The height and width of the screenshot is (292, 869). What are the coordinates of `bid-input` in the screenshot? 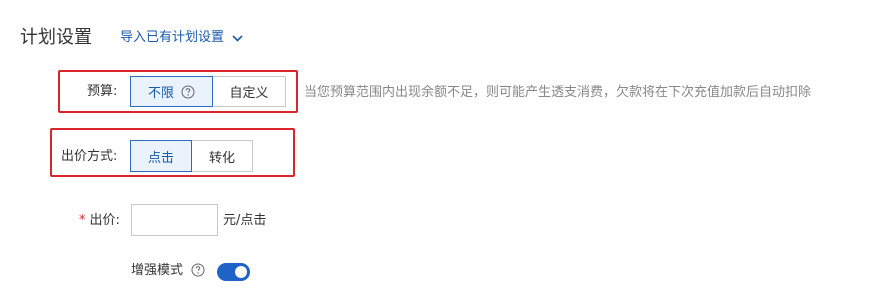 It's located at (174, 220).